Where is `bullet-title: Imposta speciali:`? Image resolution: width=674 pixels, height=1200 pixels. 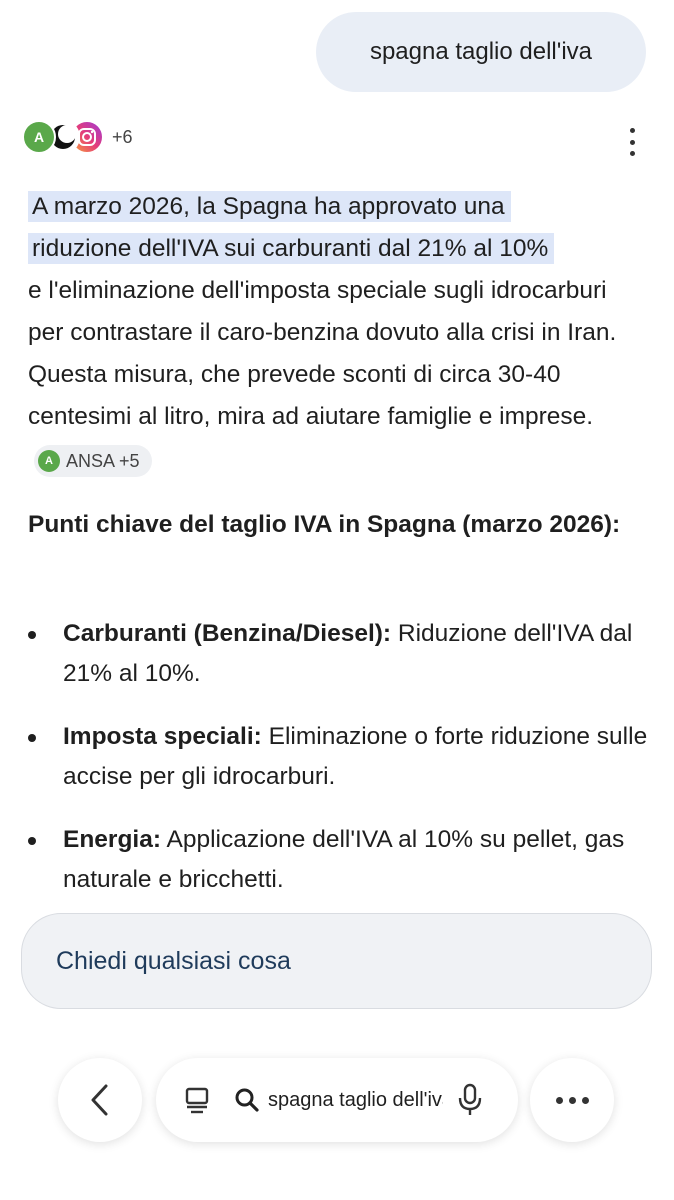 bullet-title: Imposta speciali: is located at coordinates (162, 736).